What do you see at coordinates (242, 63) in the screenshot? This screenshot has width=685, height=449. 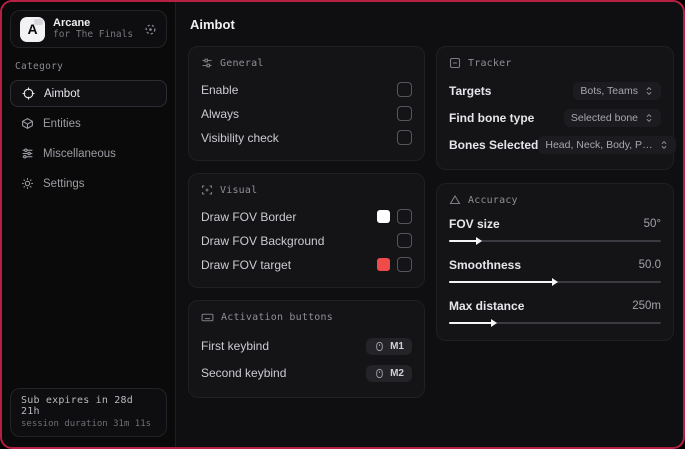 I see `card-title: General` at bounding box center [242, 63].